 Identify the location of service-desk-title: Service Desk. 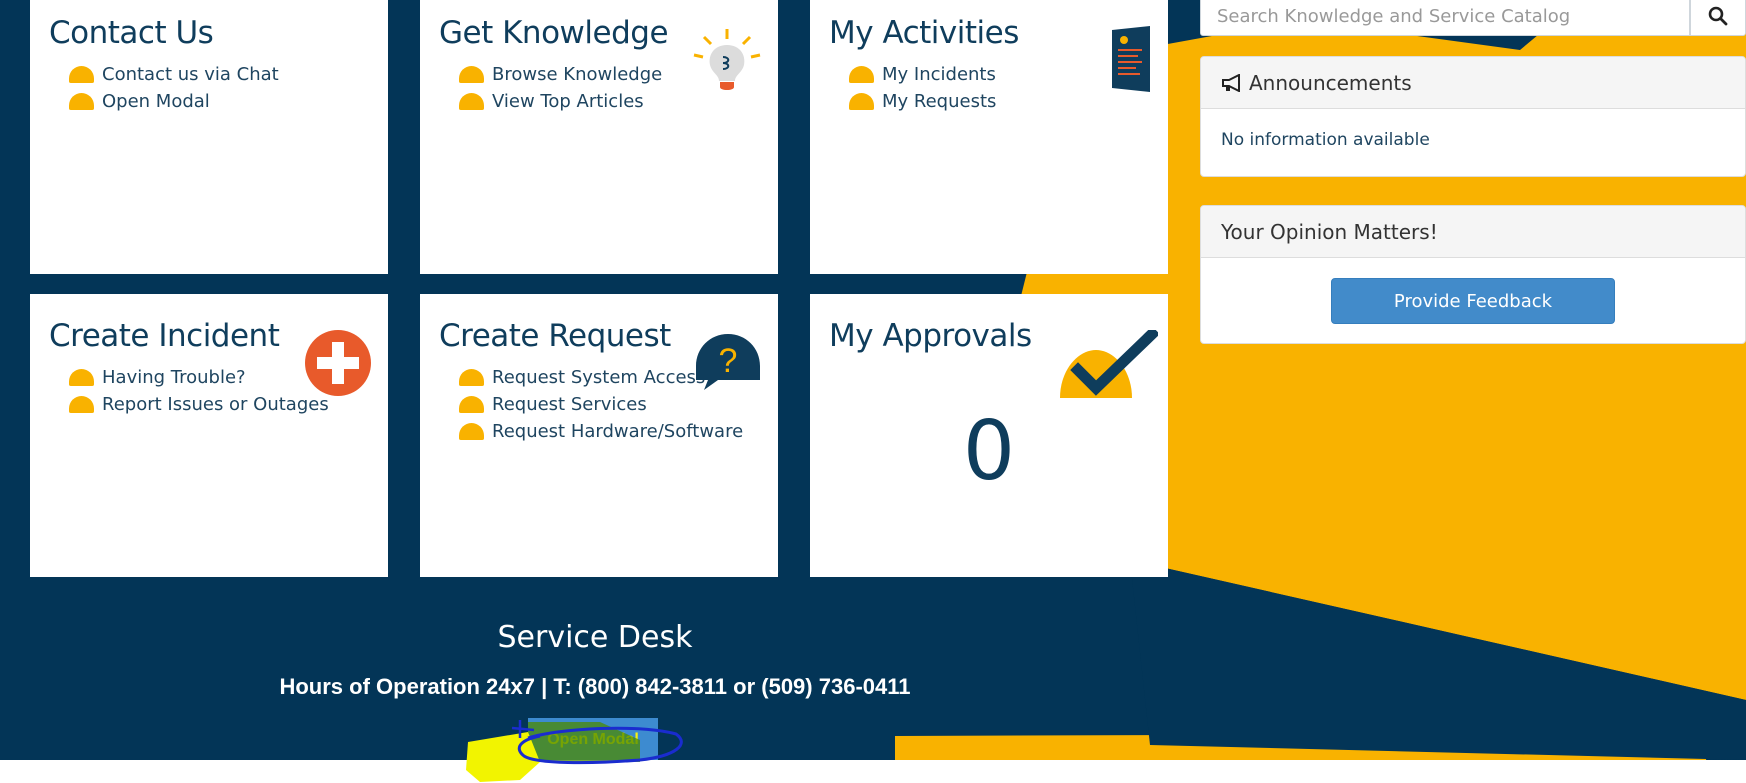
(595, 637).